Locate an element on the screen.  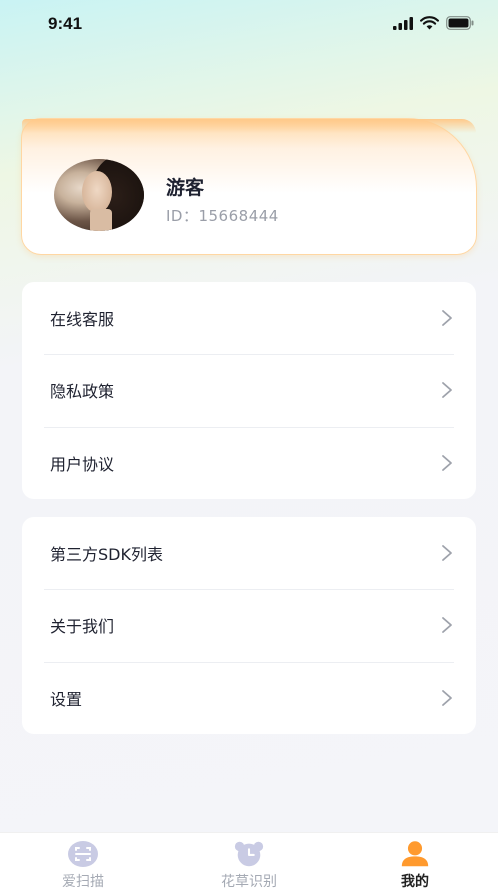
menu-item-settings: 设置 is located at coordinates (249, 697).